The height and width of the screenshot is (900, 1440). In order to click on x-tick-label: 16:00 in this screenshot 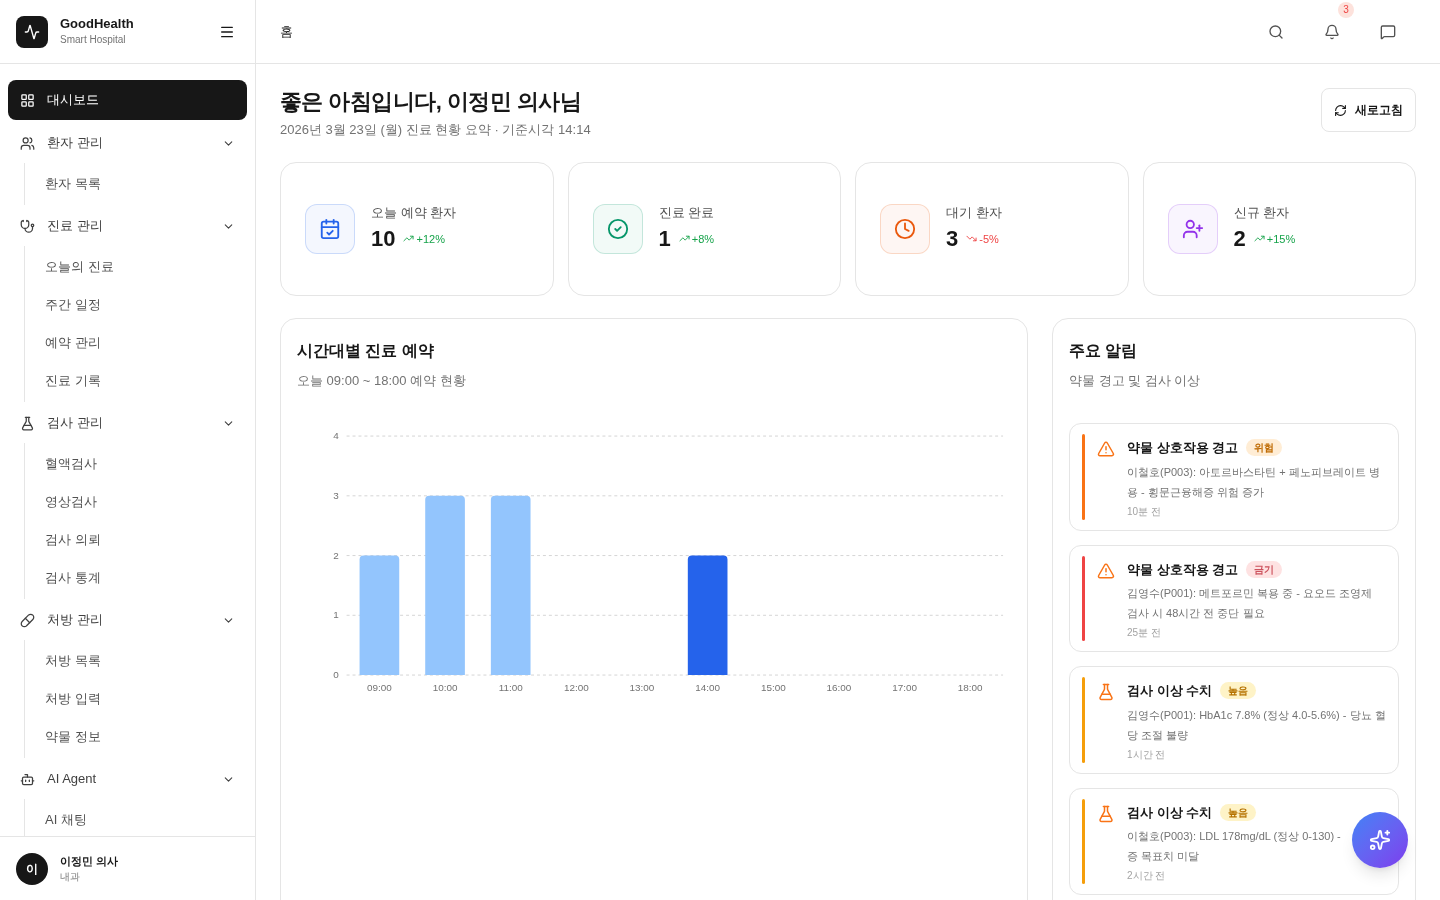, I will do `click(839, 687)`.